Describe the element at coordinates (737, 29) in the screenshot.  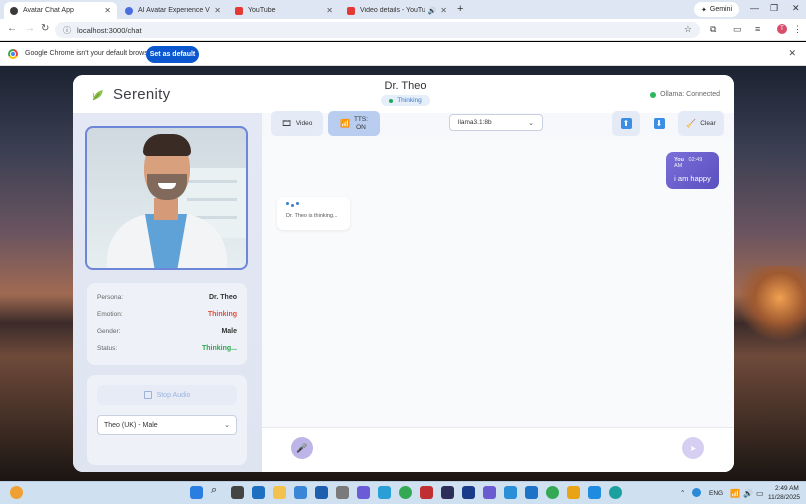
I see `cast-icon: ▭` at that location.